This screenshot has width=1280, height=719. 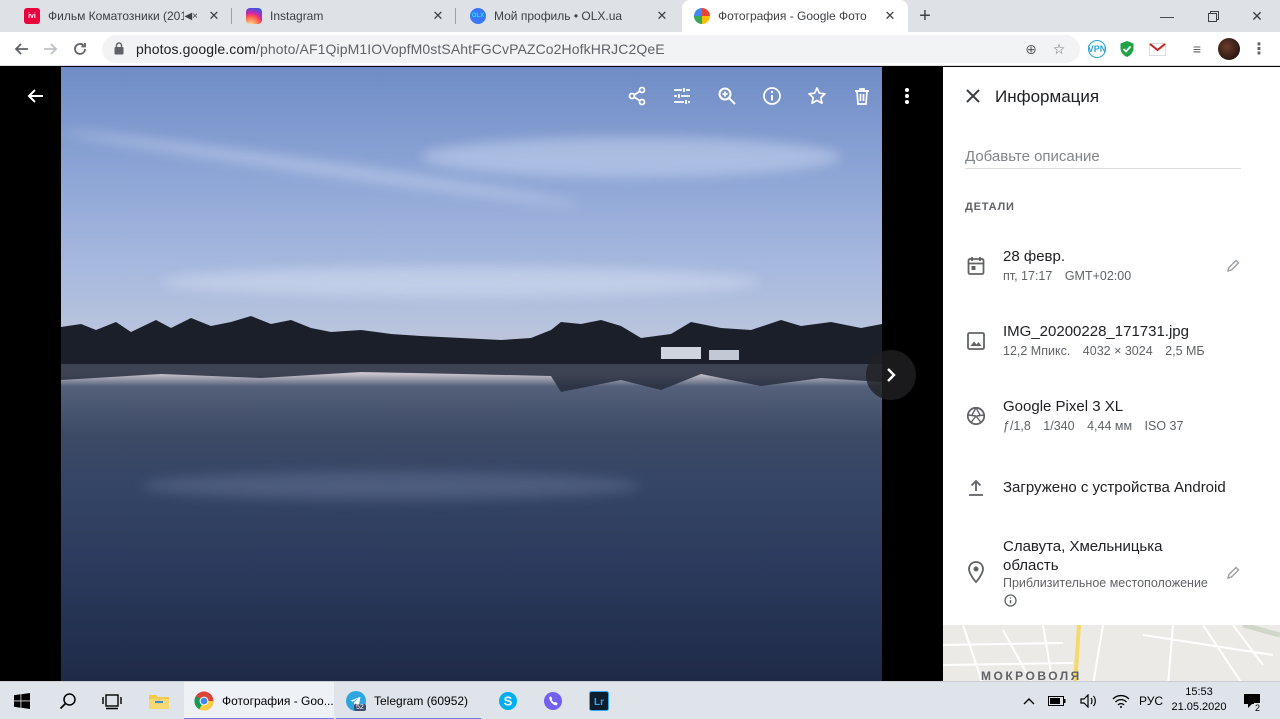 What do you see at coordinates (1089, 700) in the screenshot?
I see `volume-icon` at bounding box center [1089, 700].